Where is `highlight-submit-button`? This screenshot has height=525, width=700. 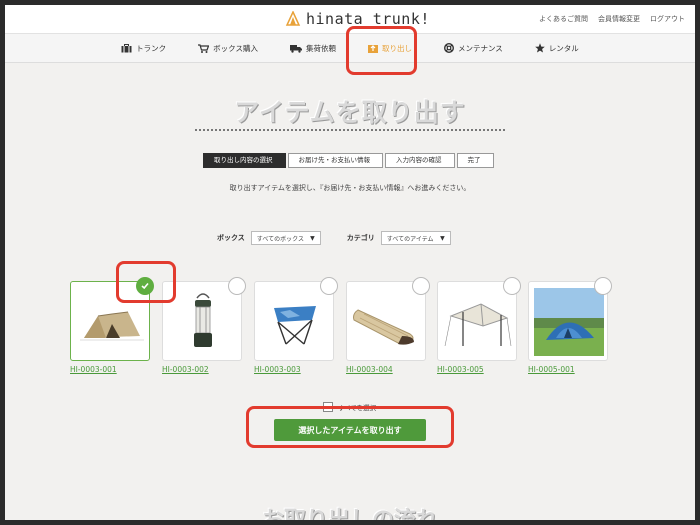
highlight-submit-button is located at coordinates (350, 427).